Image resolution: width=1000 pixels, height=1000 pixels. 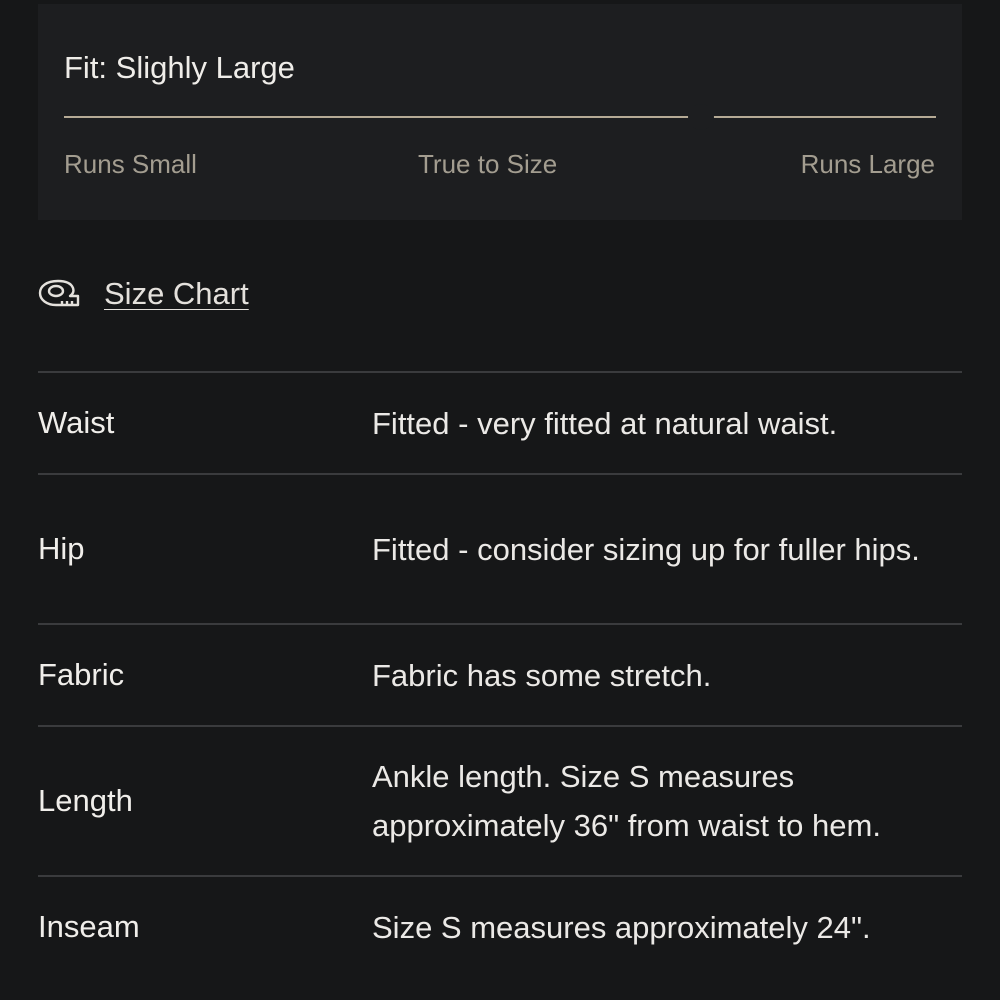 What do you see at coordinates (179, 67) in the screenshot?
I see `fit-title: Fit: Slighly Large` at bounding box center [179, 67].